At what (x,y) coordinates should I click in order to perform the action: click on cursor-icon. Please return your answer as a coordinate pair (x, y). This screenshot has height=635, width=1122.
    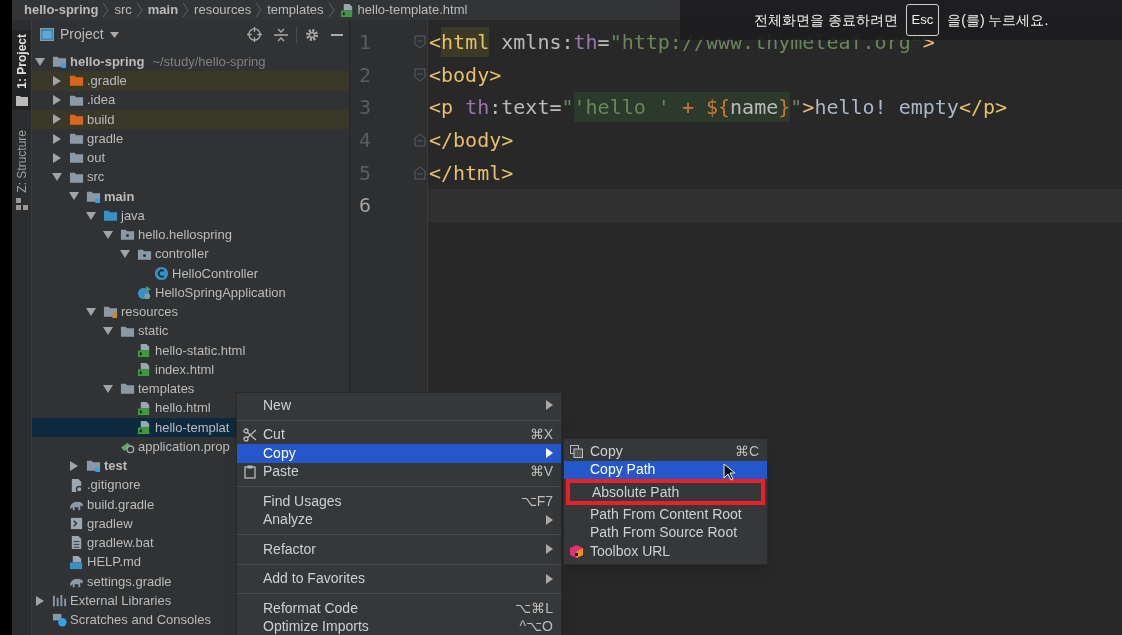
    Looking at the image, I should click on (729, 472).